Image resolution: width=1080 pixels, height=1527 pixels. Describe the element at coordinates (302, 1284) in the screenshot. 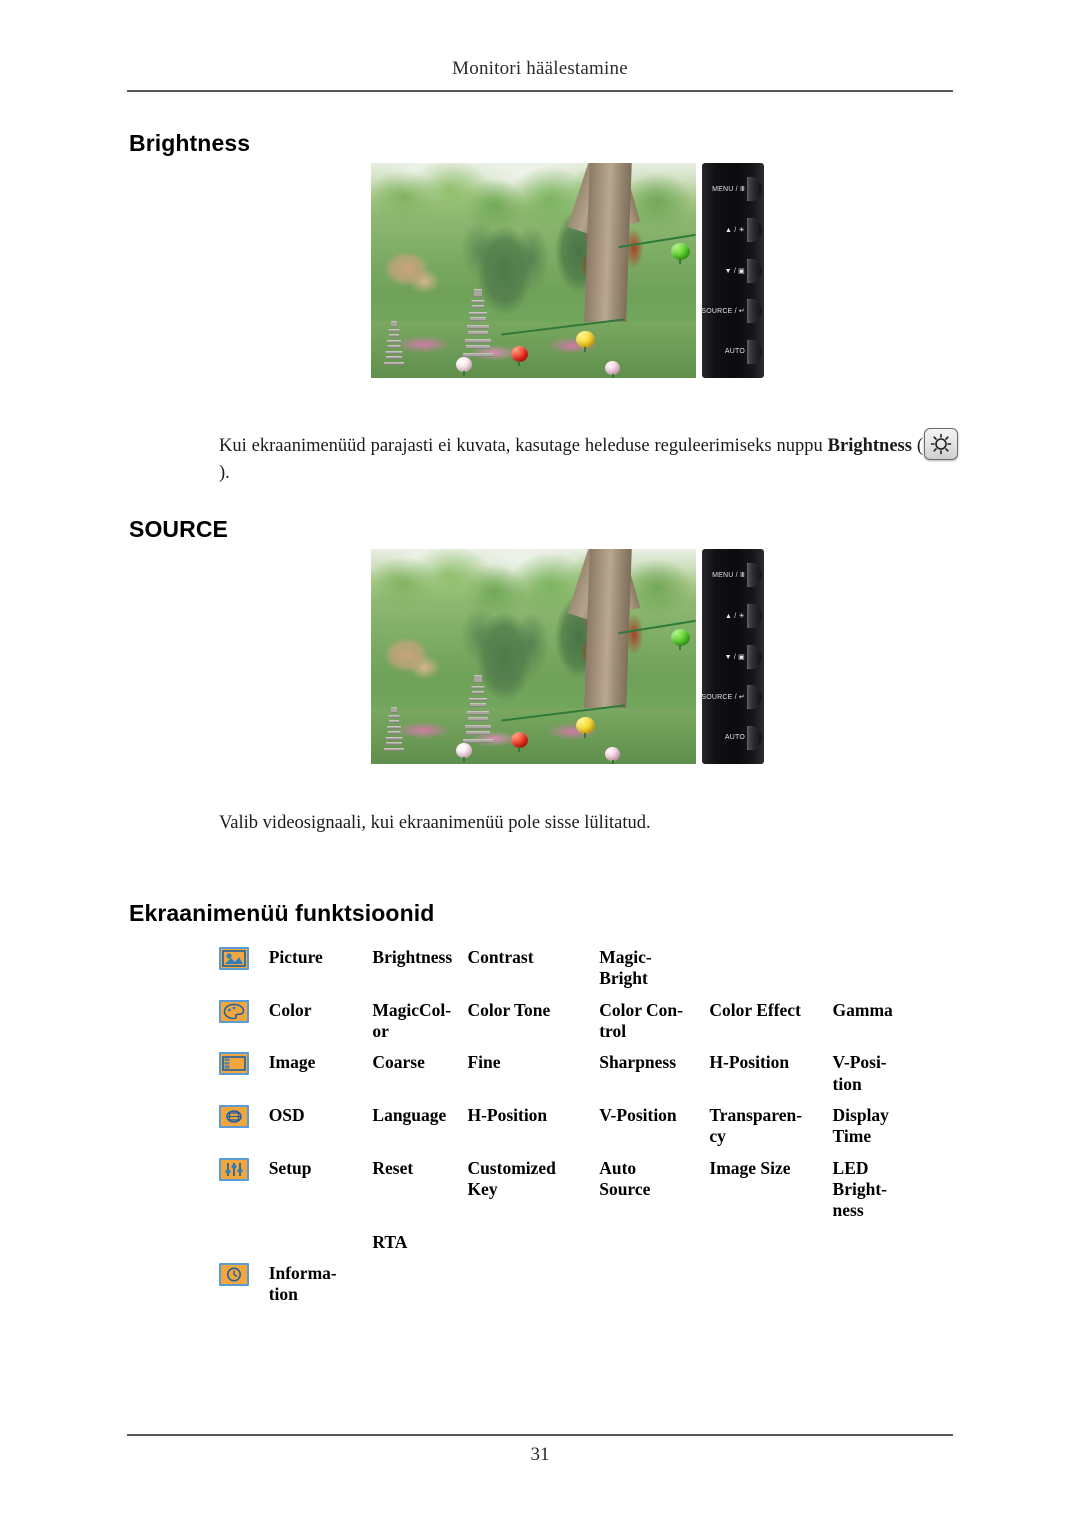

I see `row-label: Informa-tion` at that location.